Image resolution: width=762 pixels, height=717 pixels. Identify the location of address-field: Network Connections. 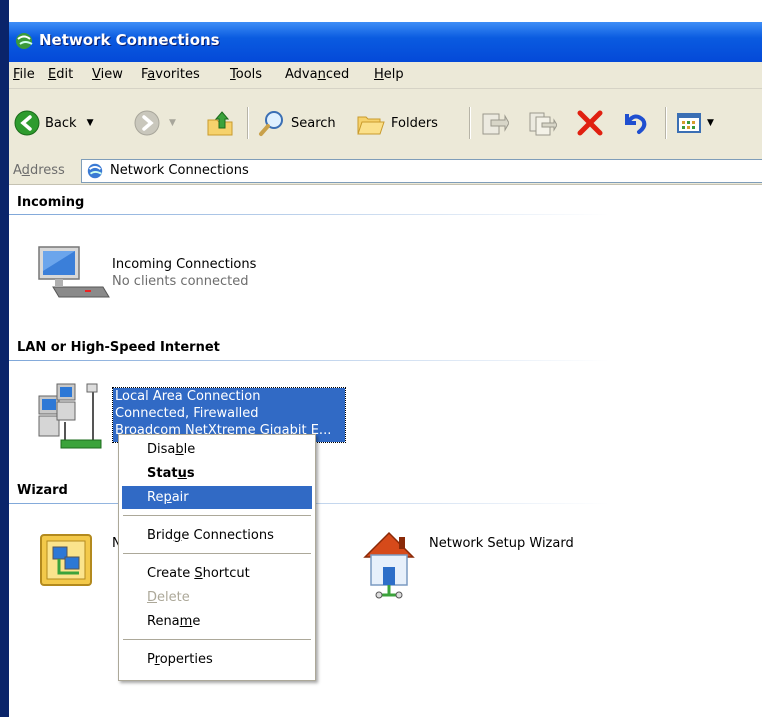
(421, 171).